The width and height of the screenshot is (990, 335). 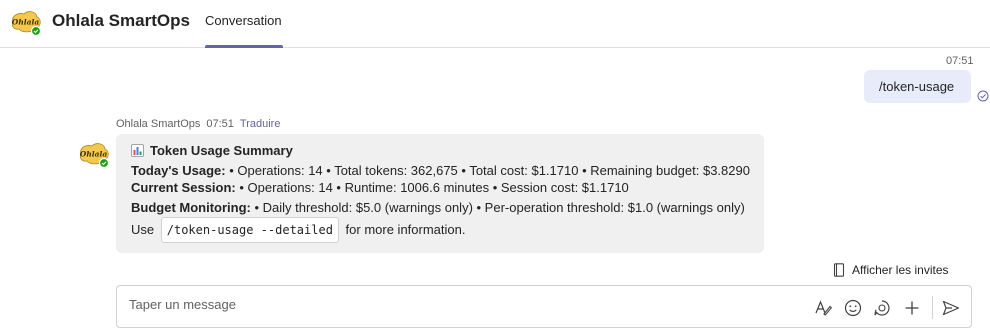 What do you see at coordinates (839, 270) in the screenshot?
I see `notebook-icon` at bounding box center [839, 270].